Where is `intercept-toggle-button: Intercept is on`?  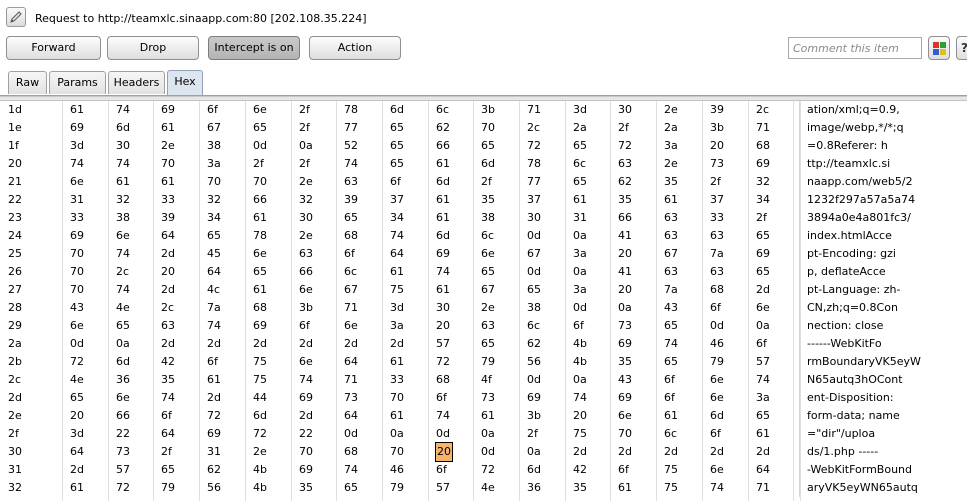 intercept-toggle-button: Intercept is on is located at coordinates (254, 48).